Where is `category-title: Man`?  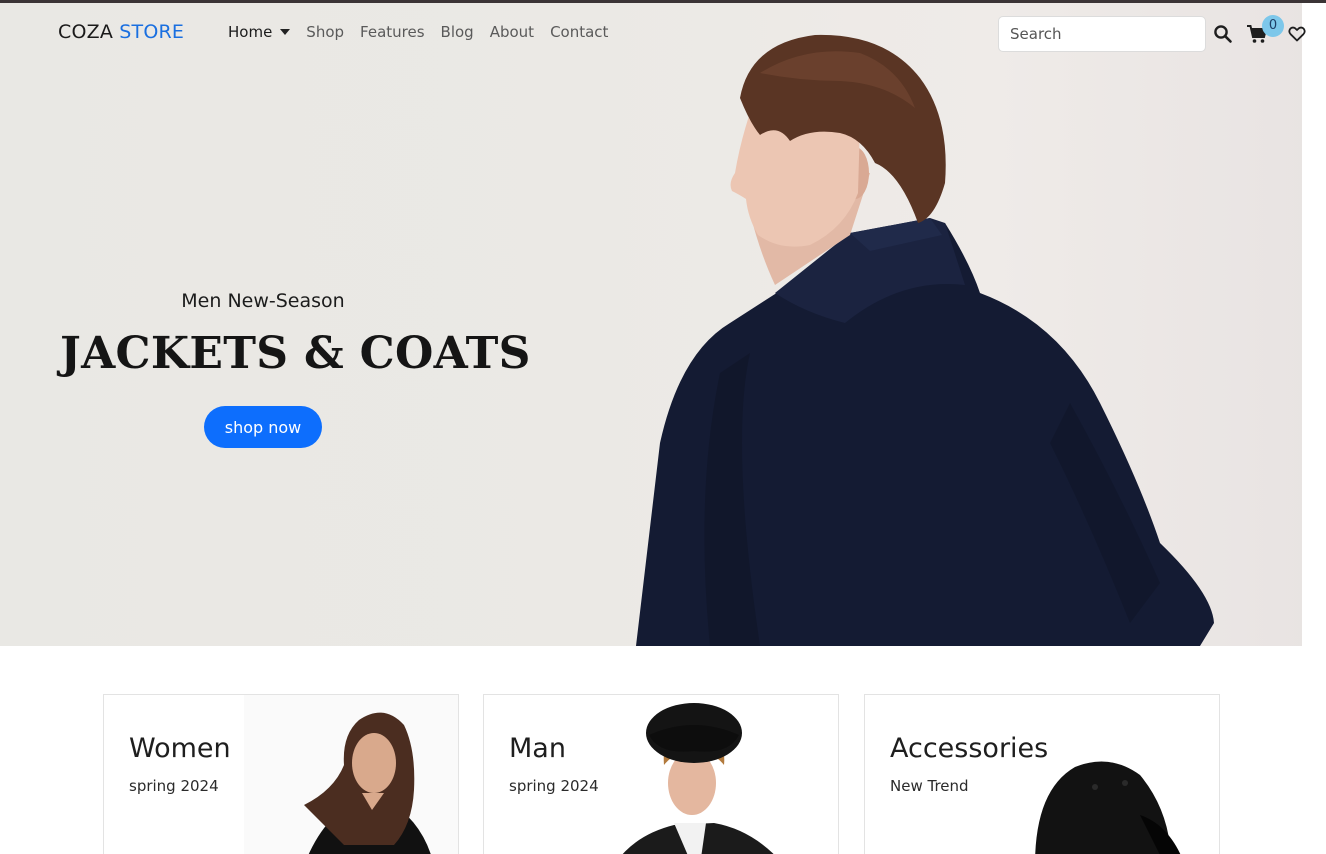
category-title: Man is located at coordinates (537, 748).